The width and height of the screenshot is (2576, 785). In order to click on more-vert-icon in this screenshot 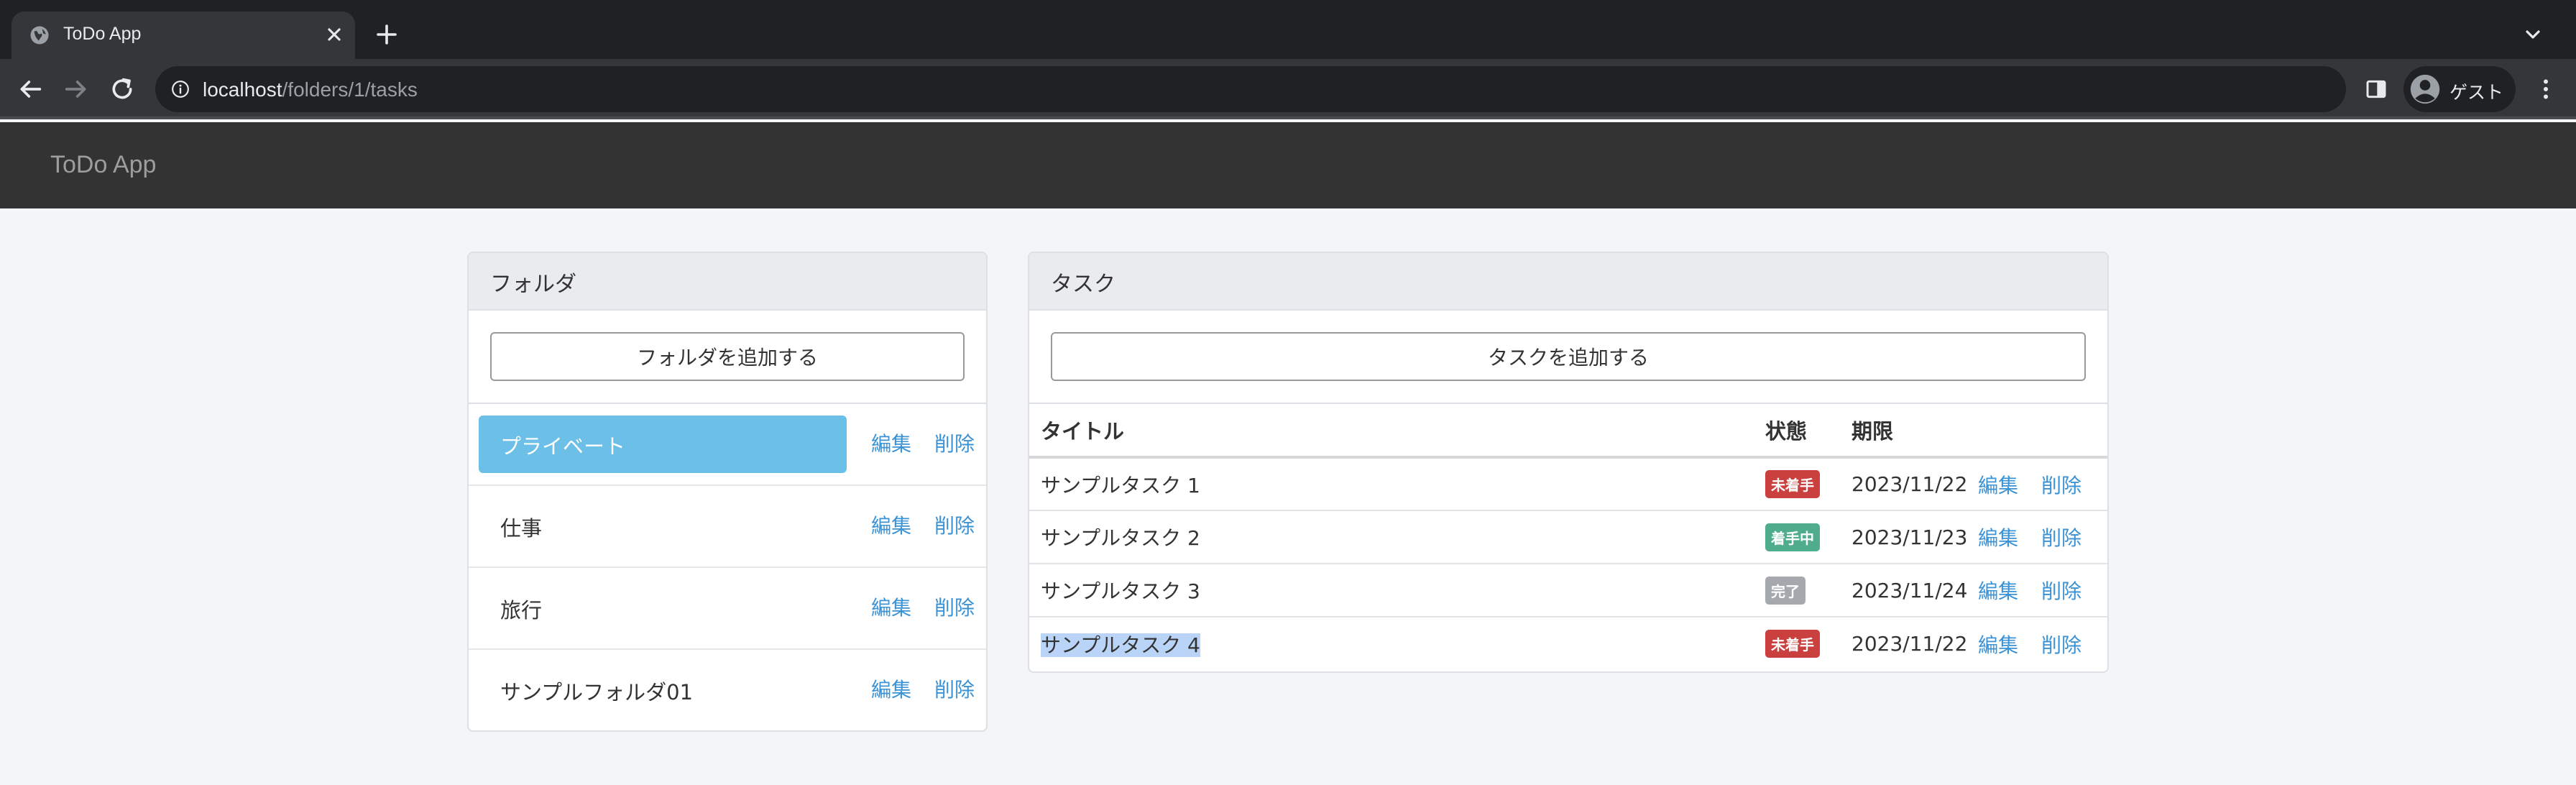, I will do `click(2546, 89)`.